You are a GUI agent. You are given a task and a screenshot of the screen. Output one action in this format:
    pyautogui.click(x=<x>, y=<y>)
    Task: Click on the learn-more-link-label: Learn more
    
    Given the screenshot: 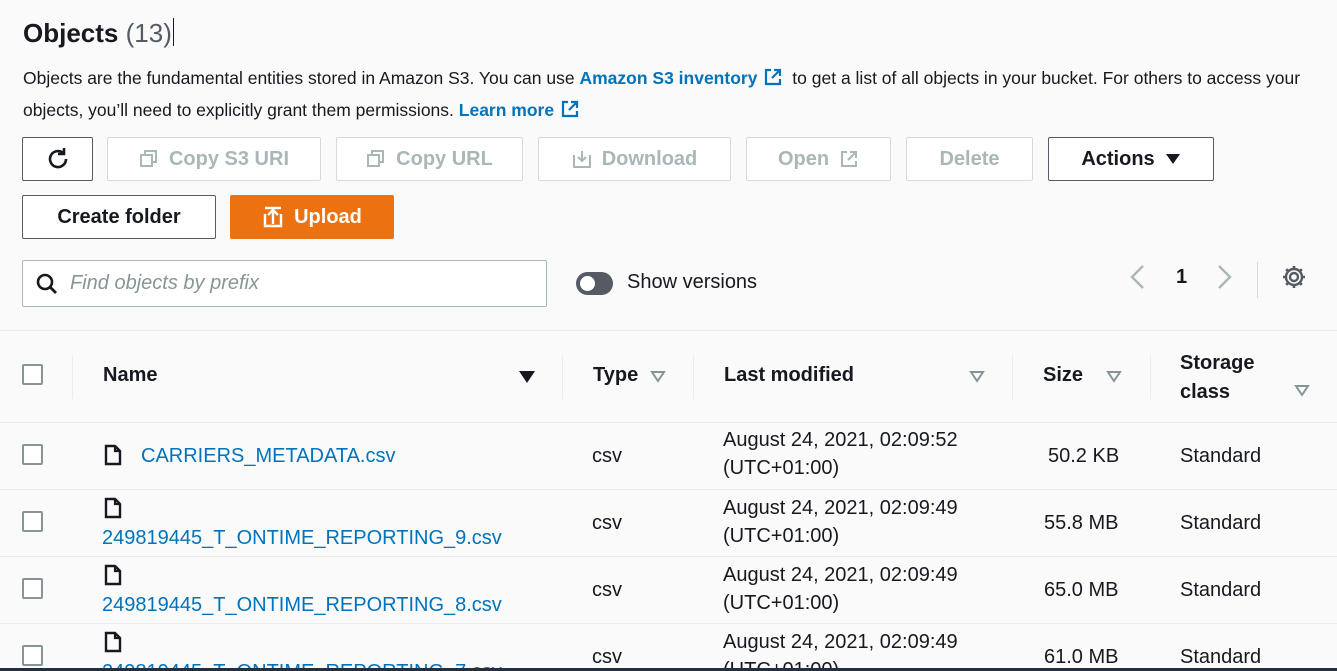 What is the action you would take?
    pyautogui.click(x=506, y=110)
    